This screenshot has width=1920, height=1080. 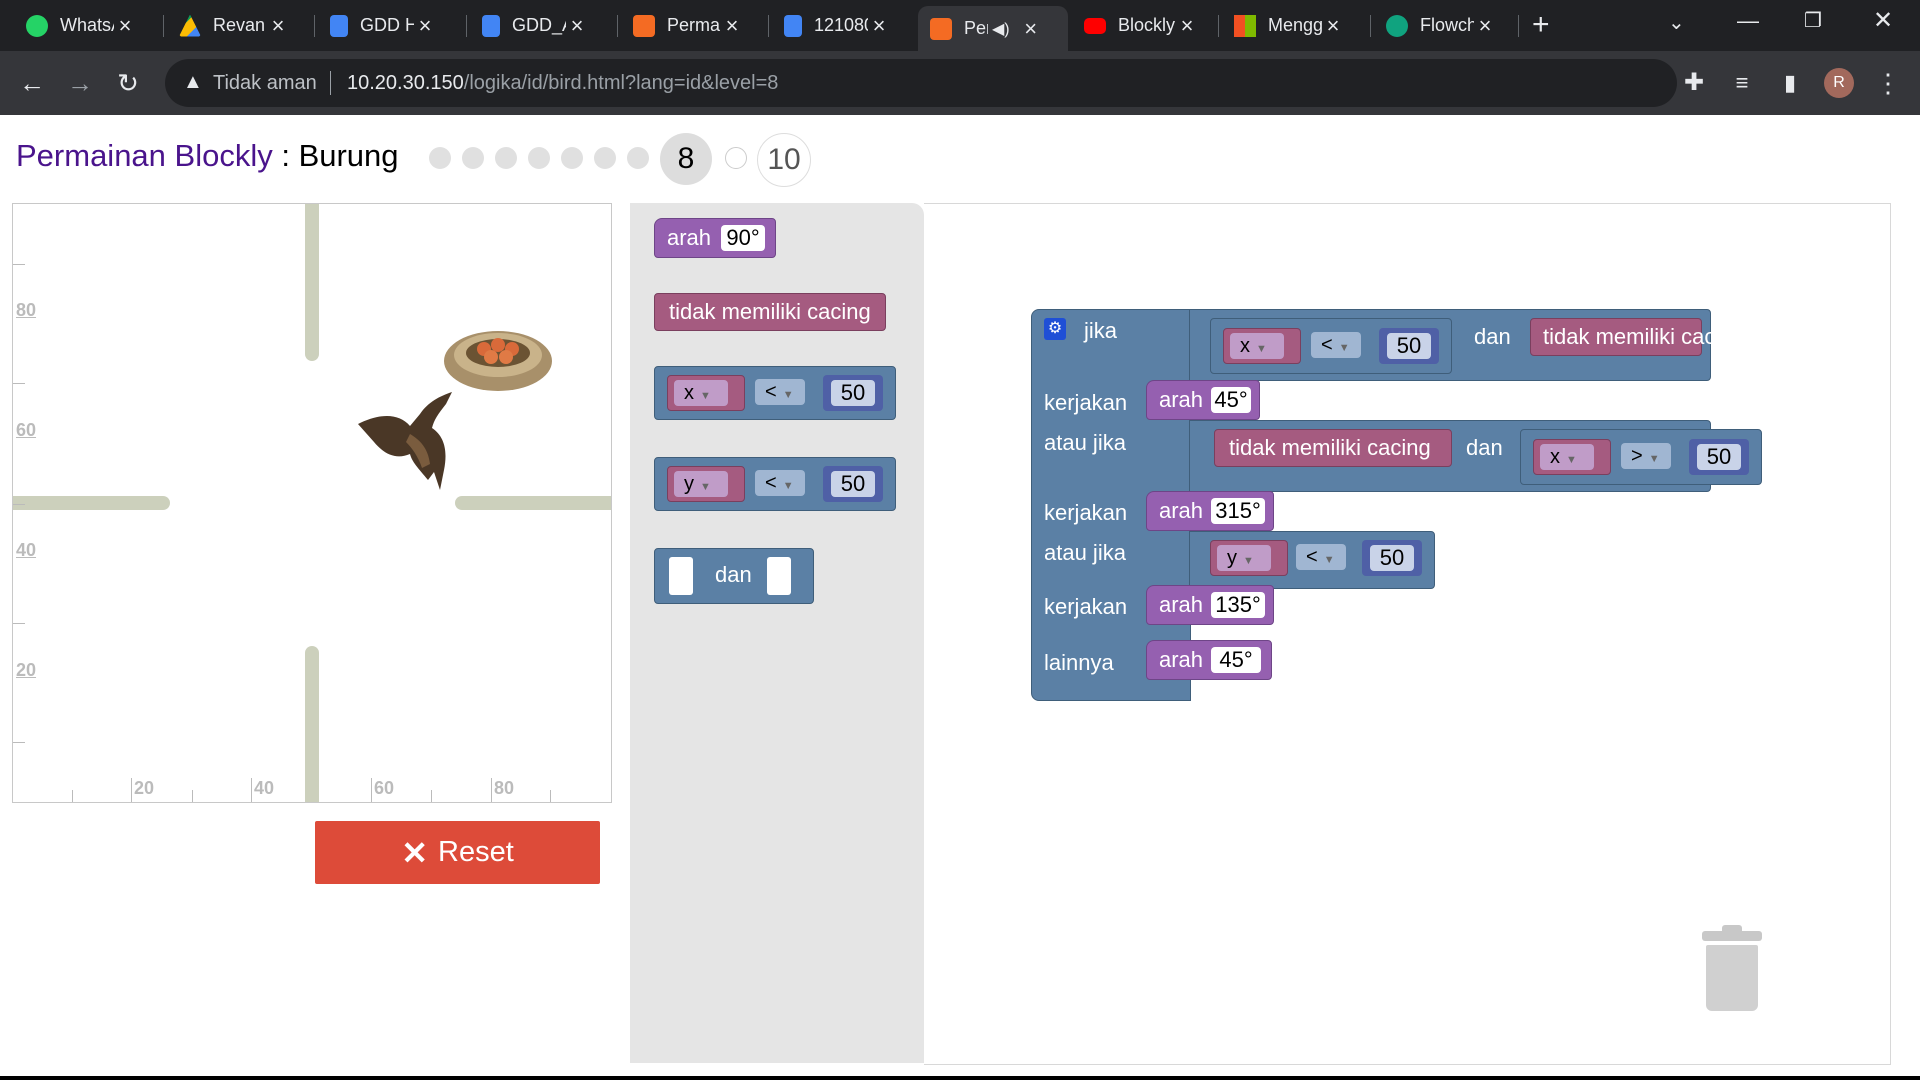 I want to click on back-icon: ←, so click(x=32, y=83).